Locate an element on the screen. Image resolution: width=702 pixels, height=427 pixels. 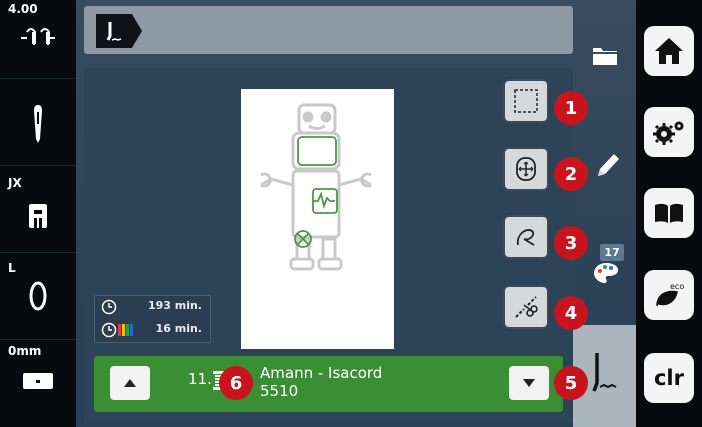
thread-code: 5510 is located at coordinates (279, 391).